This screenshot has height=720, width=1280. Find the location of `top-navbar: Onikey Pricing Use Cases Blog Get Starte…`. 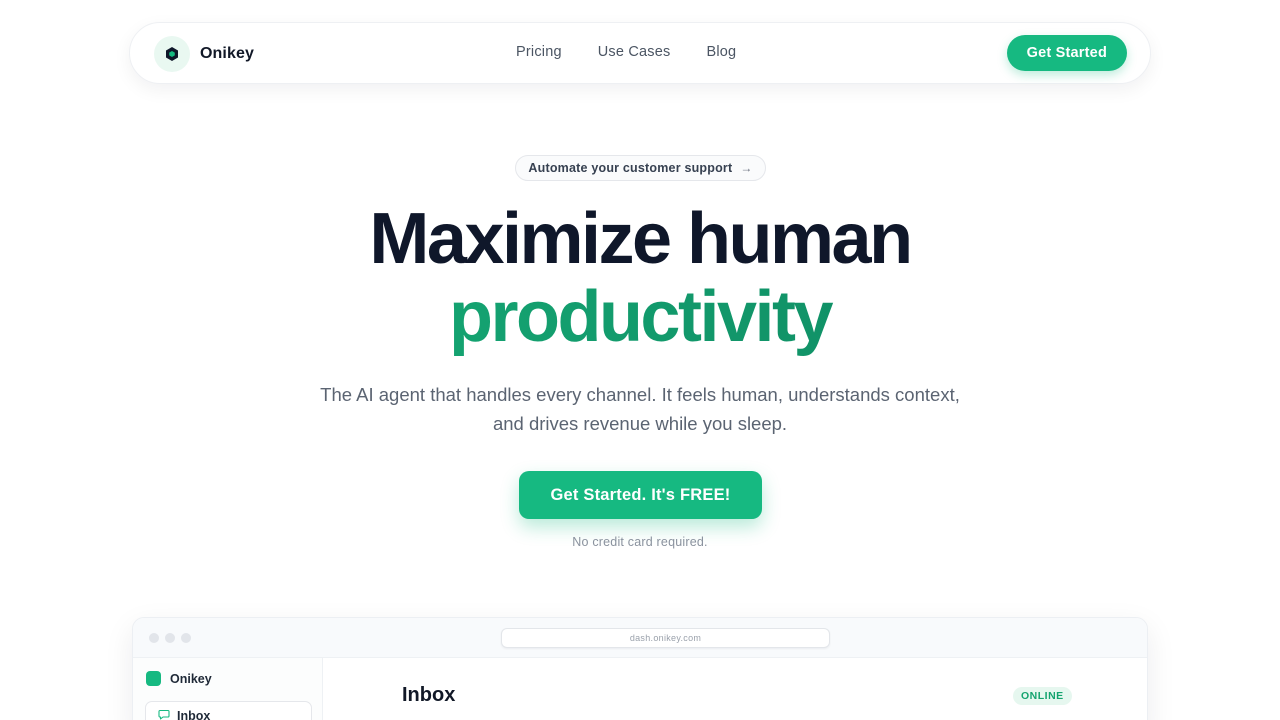

top-navbar: Onikey Pricing Use Cases Blog Get Starte… is located at coordinates (640, 53).